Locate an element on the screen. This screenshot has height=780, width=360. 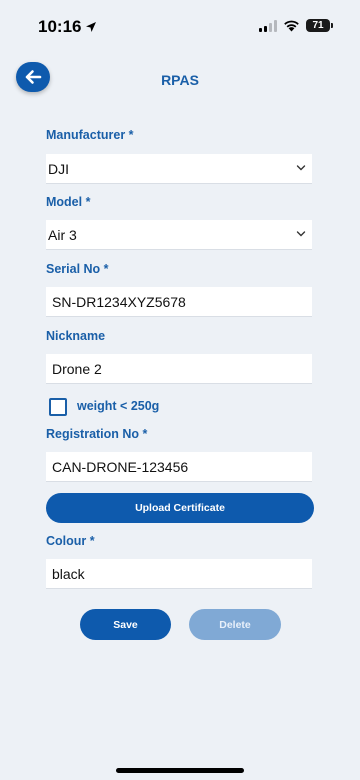
model-label: Model * is located at coordinates (68, 202).